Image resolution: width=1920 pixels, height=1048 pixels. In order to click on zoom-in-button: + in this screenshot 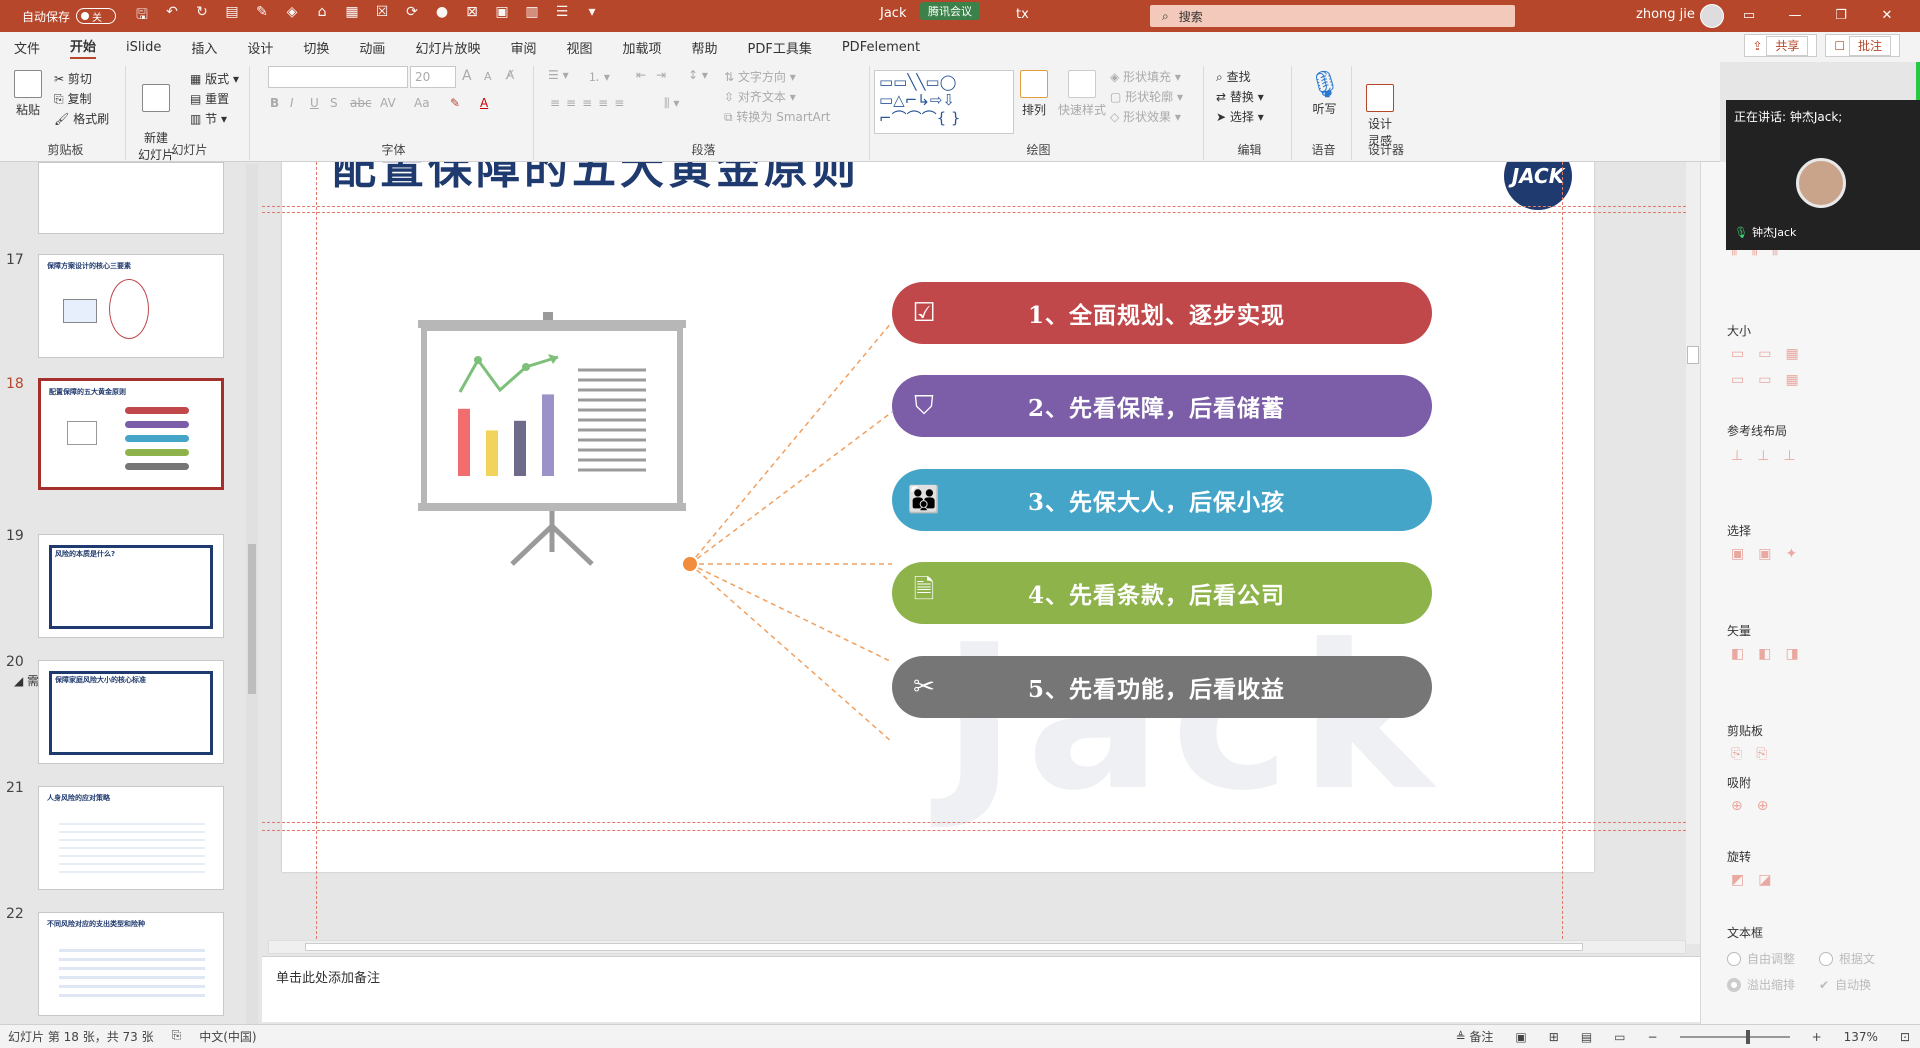, I will do `click(1817, 1037)`.